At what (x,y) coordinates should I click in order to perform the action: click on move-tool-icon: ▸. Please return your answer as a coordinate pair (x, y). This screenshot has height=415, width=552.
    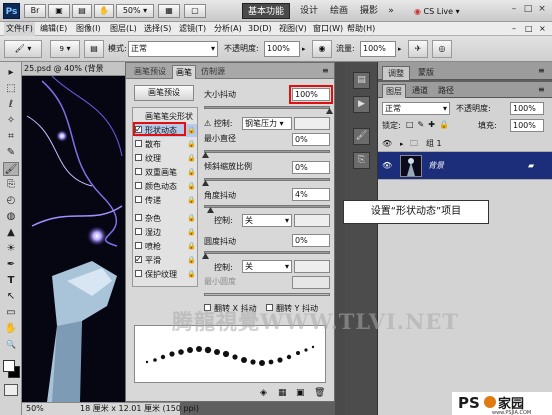
    Looking at the image, I should click on (11, 73).